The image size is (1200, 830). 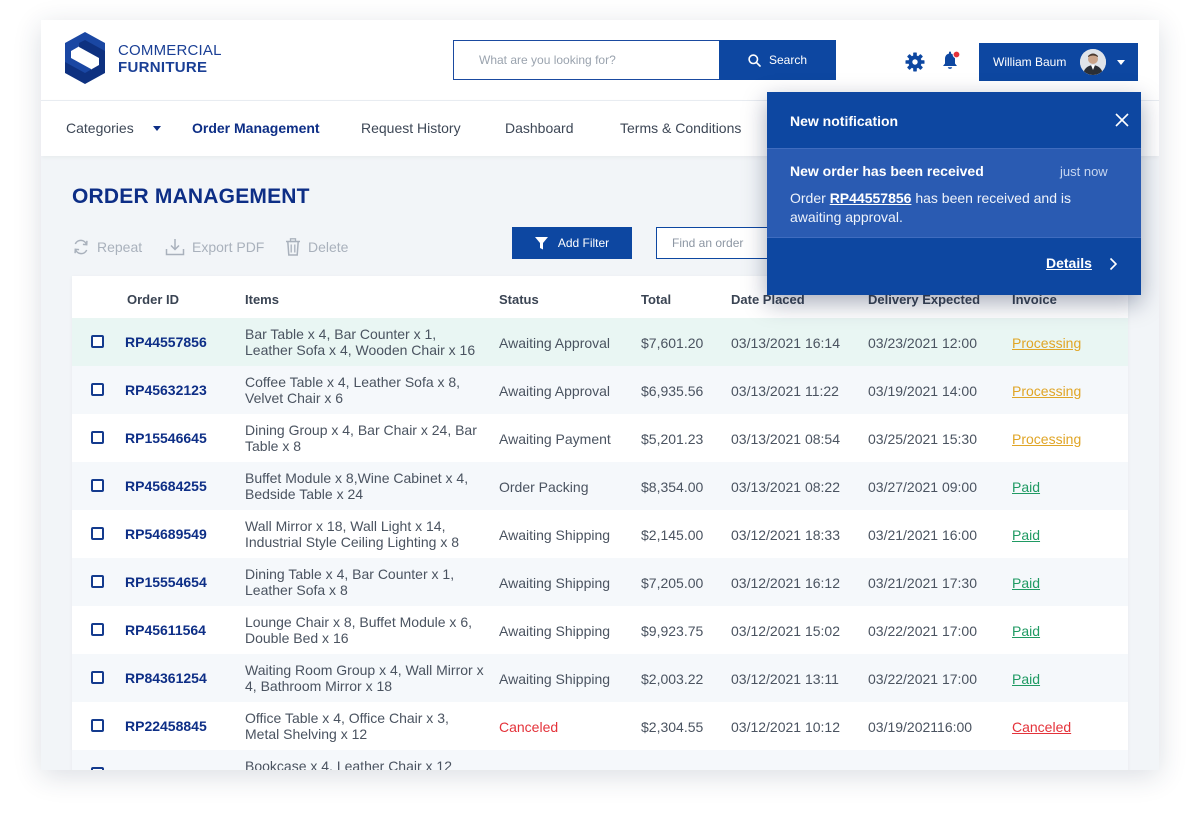 I want to click on order-id: RP44557856, so click(x=166, y=342).